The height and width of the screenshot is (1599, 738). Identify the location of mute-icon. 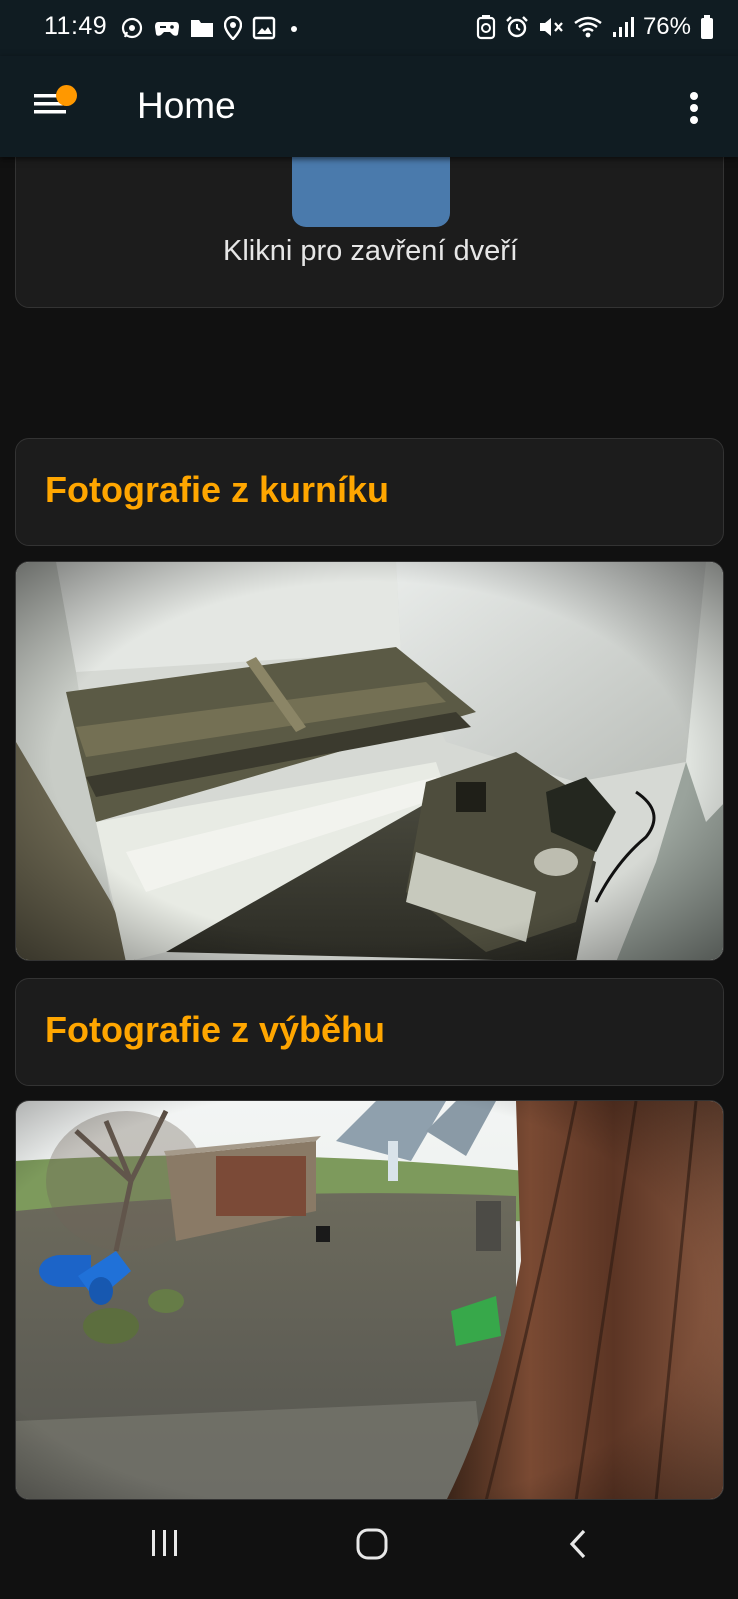
(551, 27).